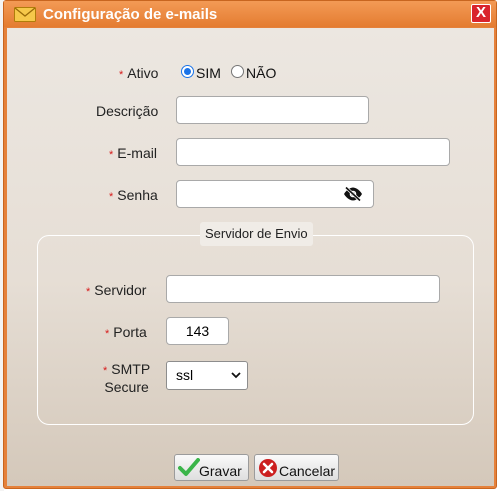 The image size is (498, 491). What do you see at coordinates (185, 375) in the screenshot?
I see `smtp-secure-selected-value: ssl` at bounding box center [185, 375].